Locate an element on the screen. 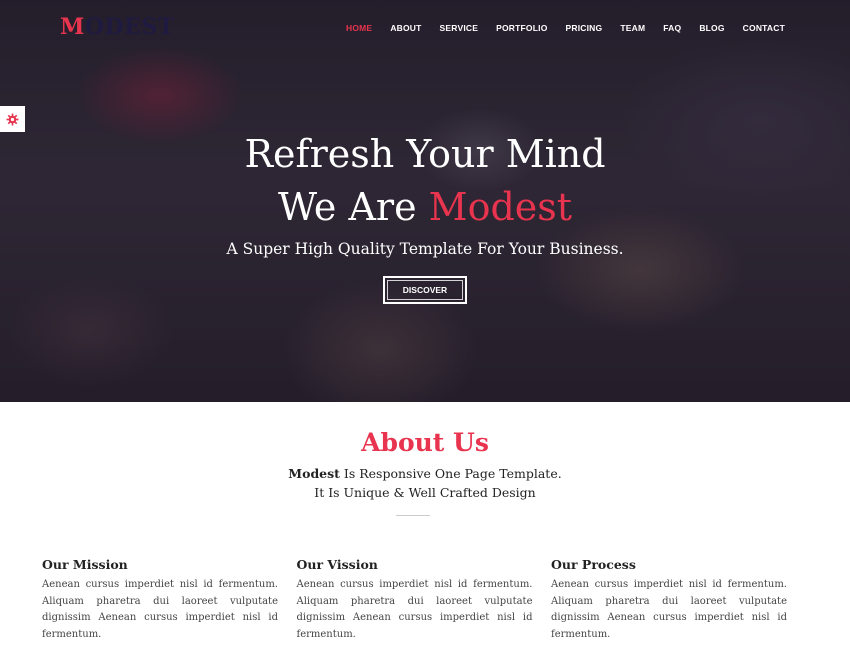  nav-item-contact: CONTACT is located at coordinates (764, 28).